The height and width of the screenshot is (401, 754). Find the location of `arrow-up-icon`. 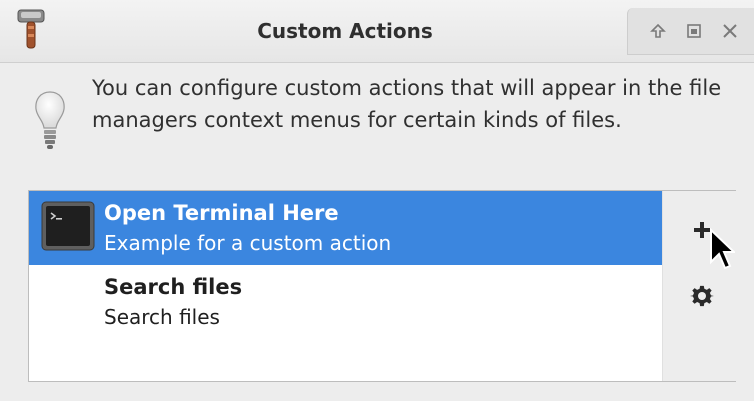

arrow-up-icon is located at coordinates (658, 31).